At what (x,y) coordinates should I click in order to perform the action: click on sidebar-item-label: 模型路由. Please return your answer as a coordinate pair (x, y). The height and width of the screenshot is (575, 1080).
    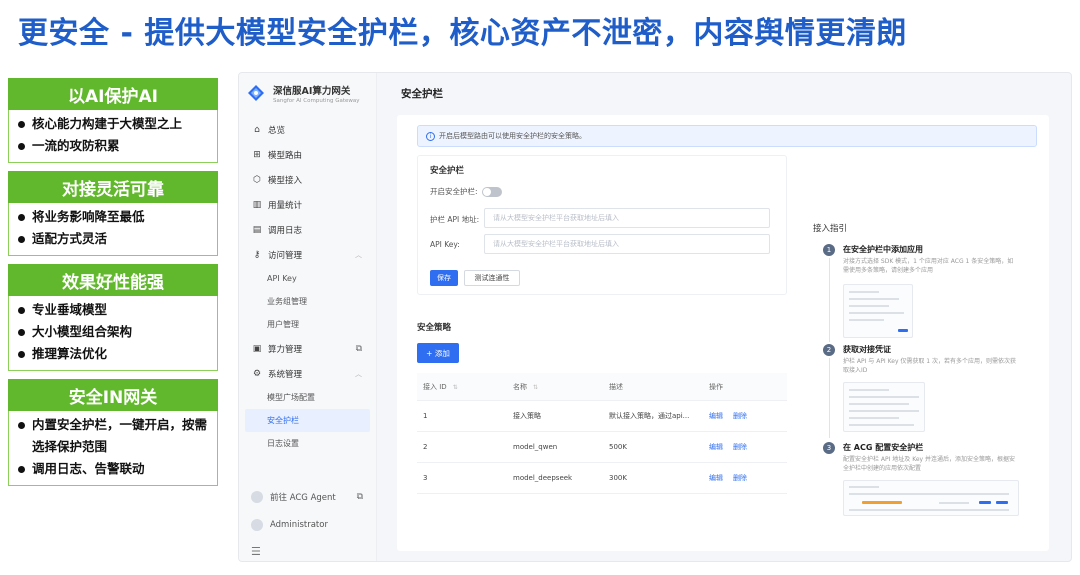
    Looking at the image, I should click on (285, 155).